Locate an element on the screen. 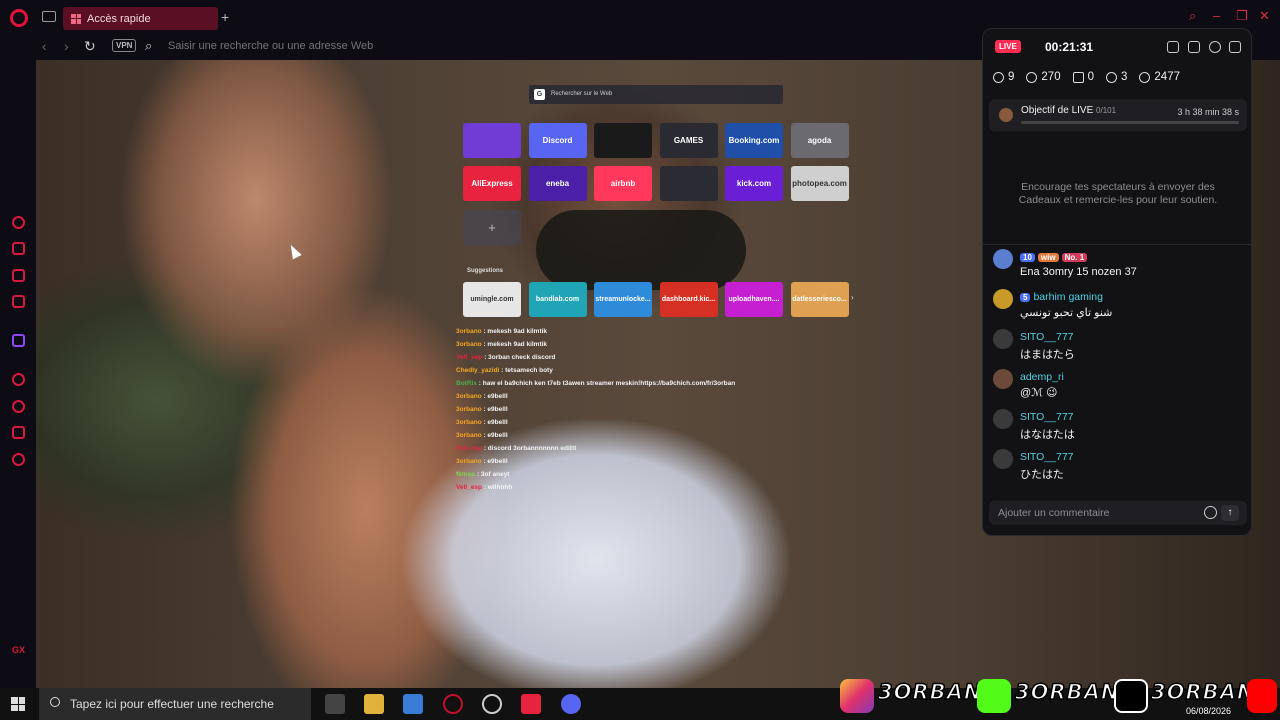 This screenshot has width=1280, height=720. live-comment: SITO__777 はなはたは is located at coordinates (1118, 427).